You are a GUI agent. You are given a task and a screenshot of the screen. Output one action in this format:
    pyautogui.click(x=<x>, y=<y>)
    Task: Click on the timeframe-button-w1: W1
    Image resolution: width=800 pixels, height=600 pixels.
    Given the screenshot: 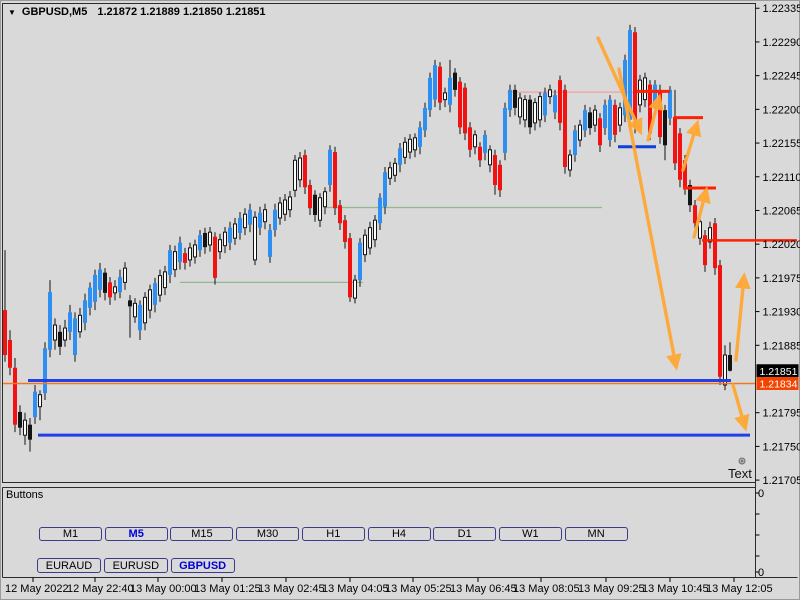 What is the action you would take?
    pyautogui.click(x=530, y=534)
    